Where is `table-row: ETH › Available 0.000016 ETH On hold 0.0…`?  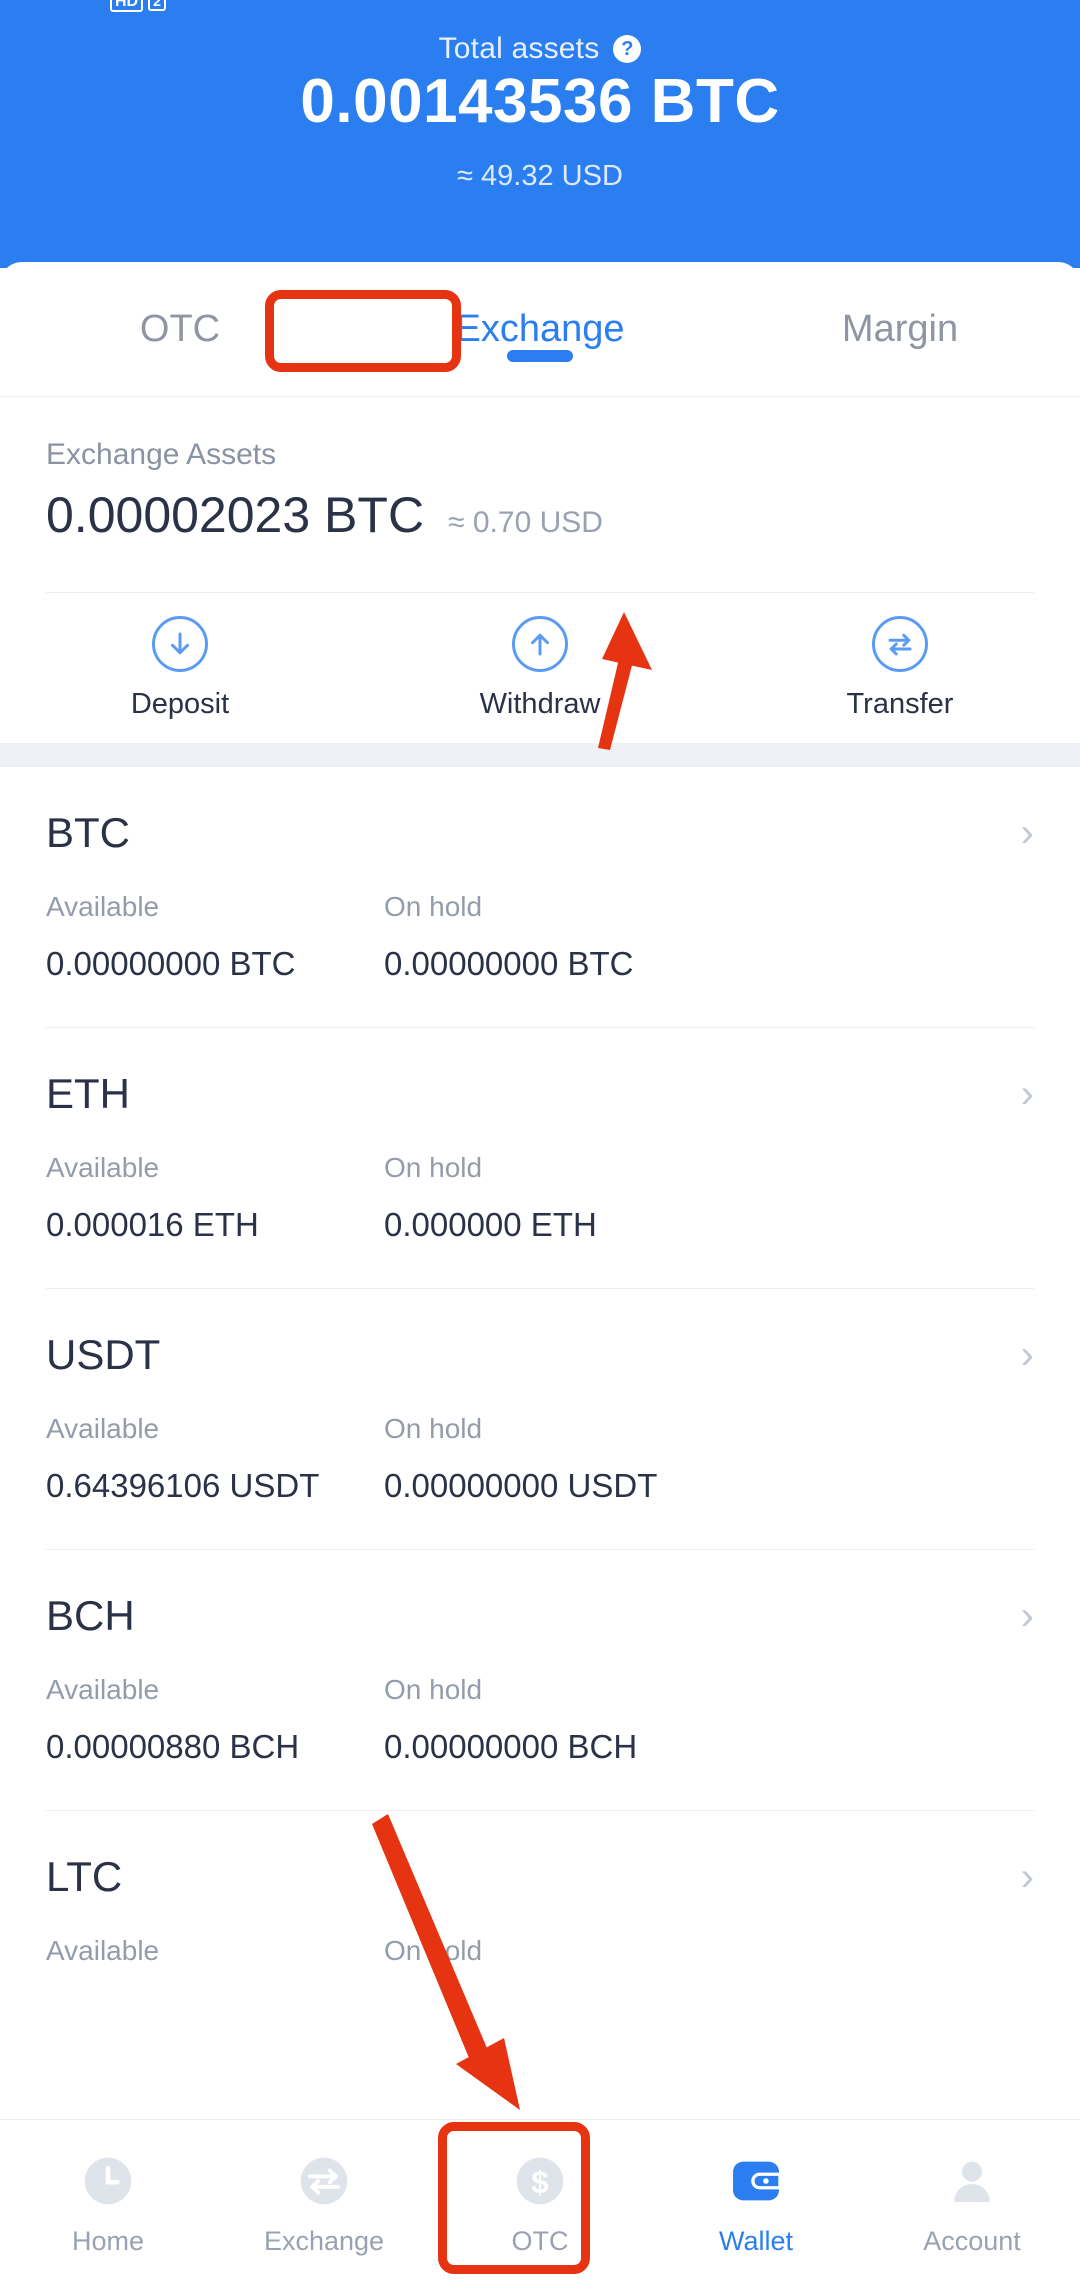
table-row: ETH › Available 0.000016 ETH On hold 0.0… is located at coordinates (540, 1158).